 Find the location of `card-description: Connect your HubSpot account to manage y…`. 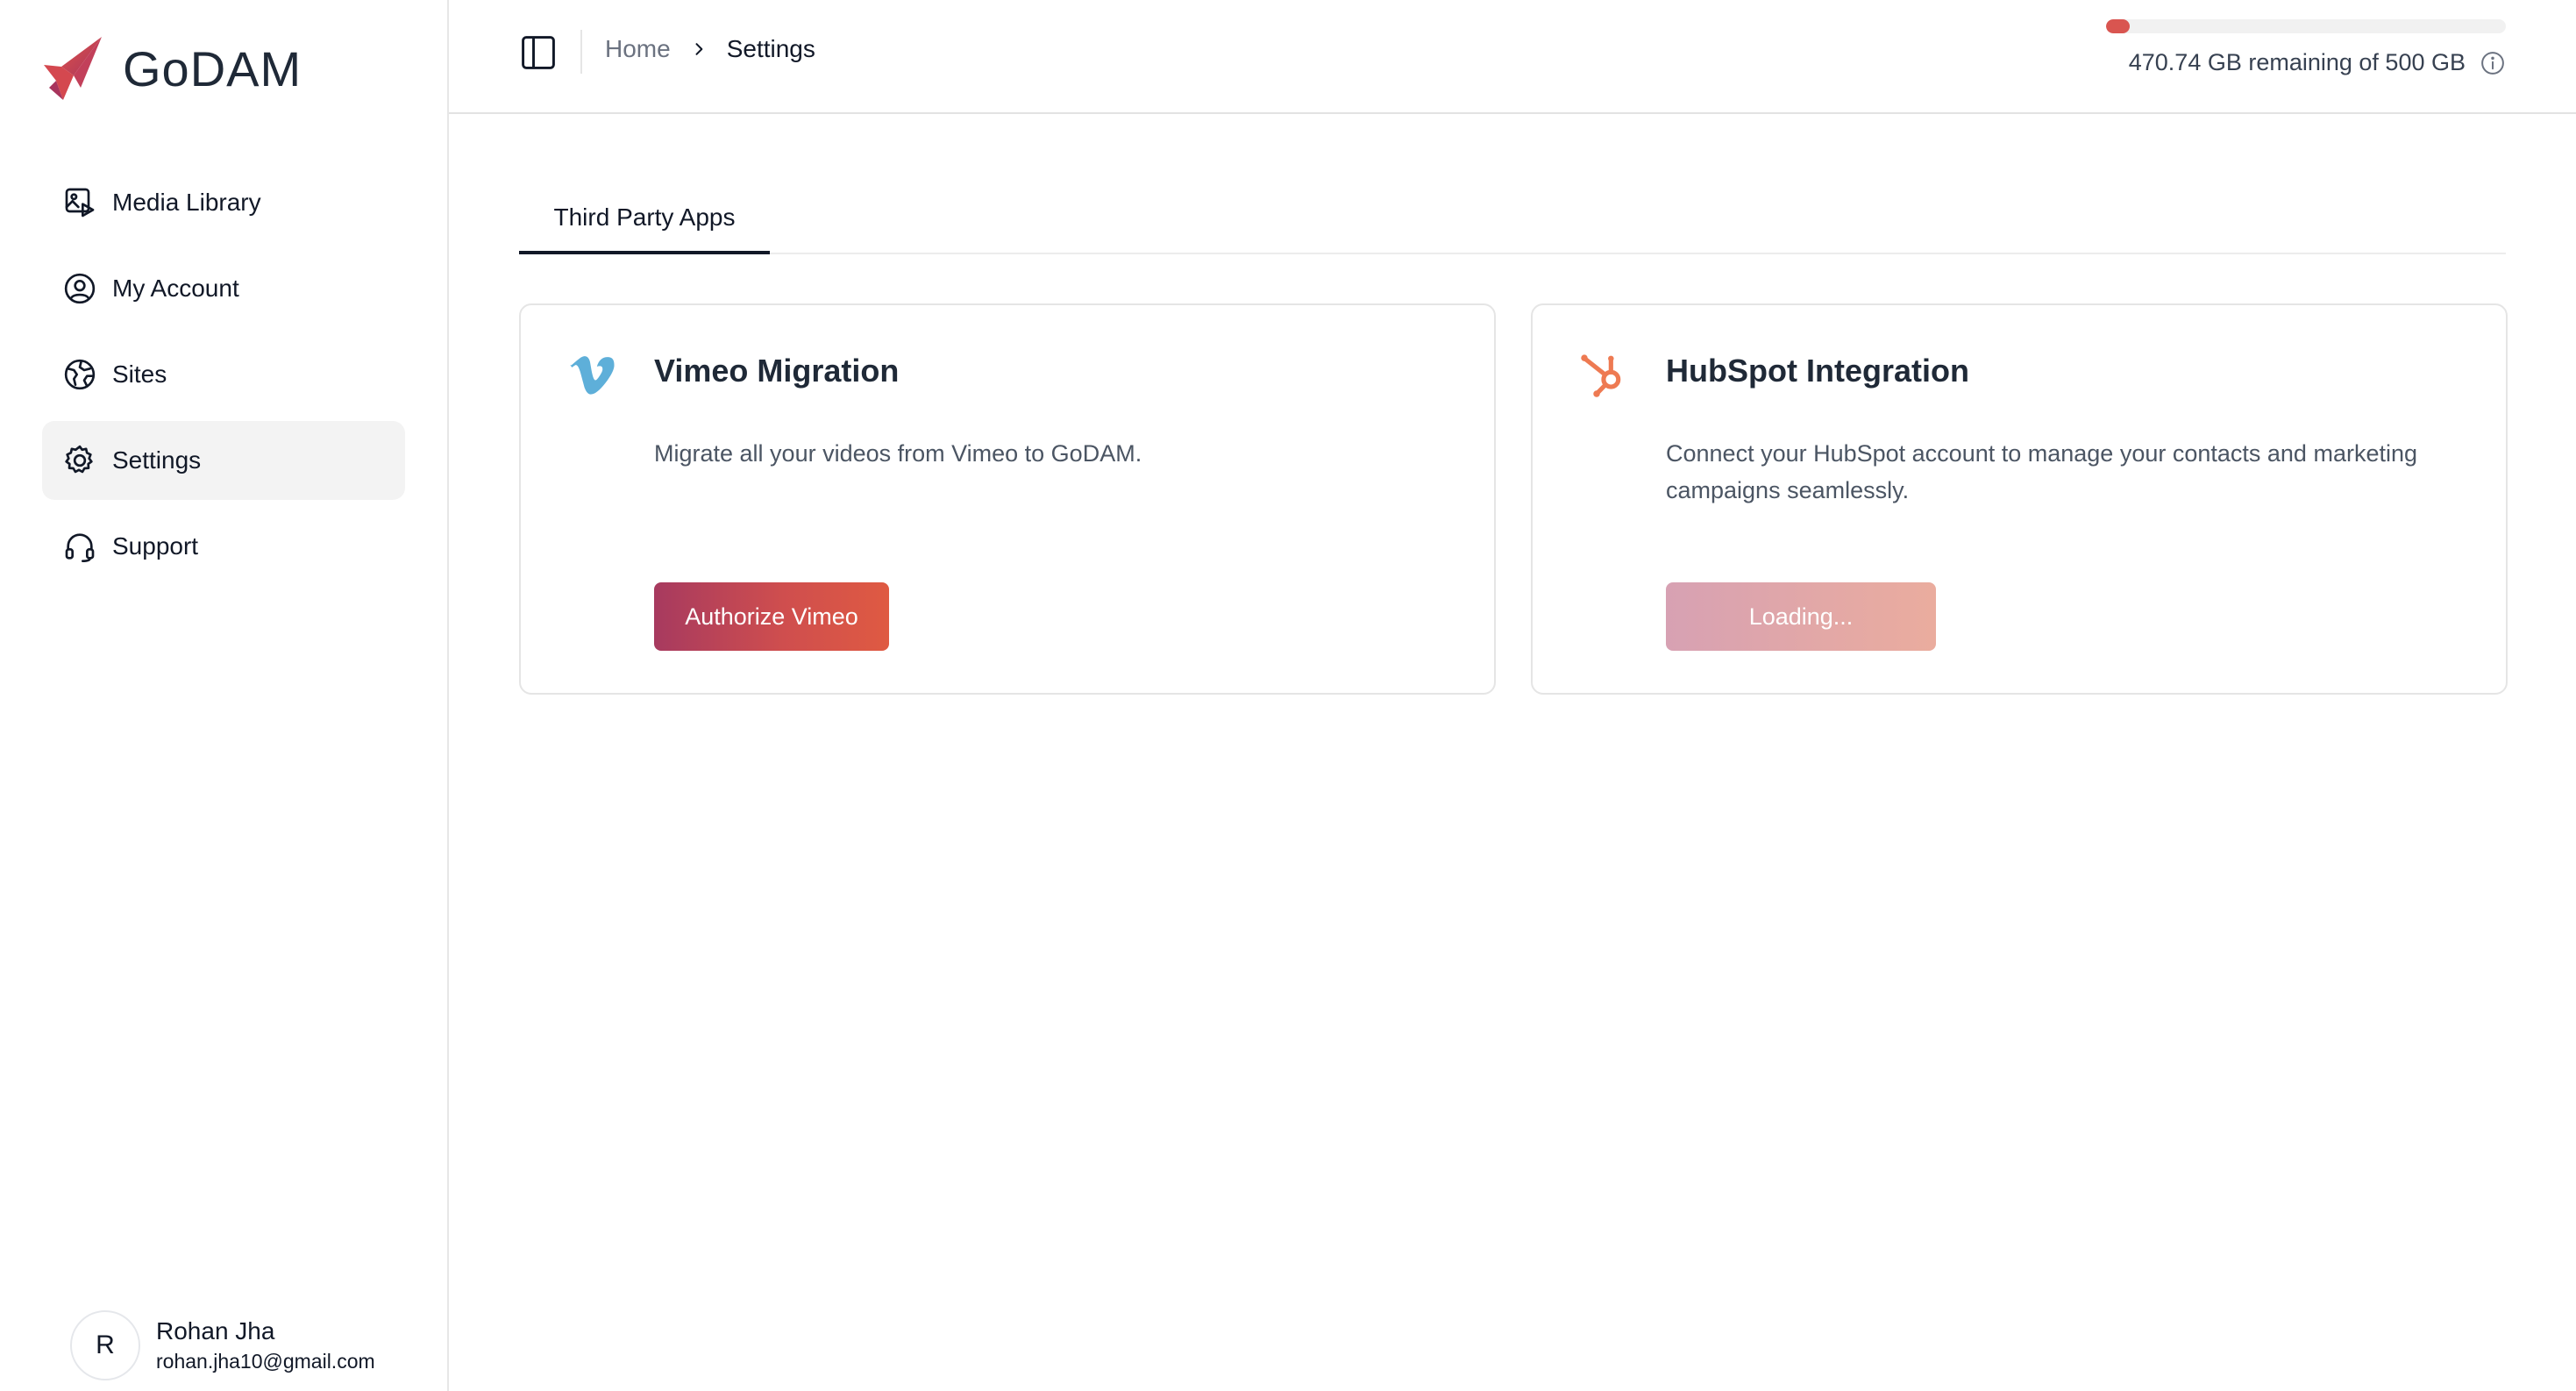

card-description: Connect your HubSpot account to manage y… is located at coordinates (2041, 471).